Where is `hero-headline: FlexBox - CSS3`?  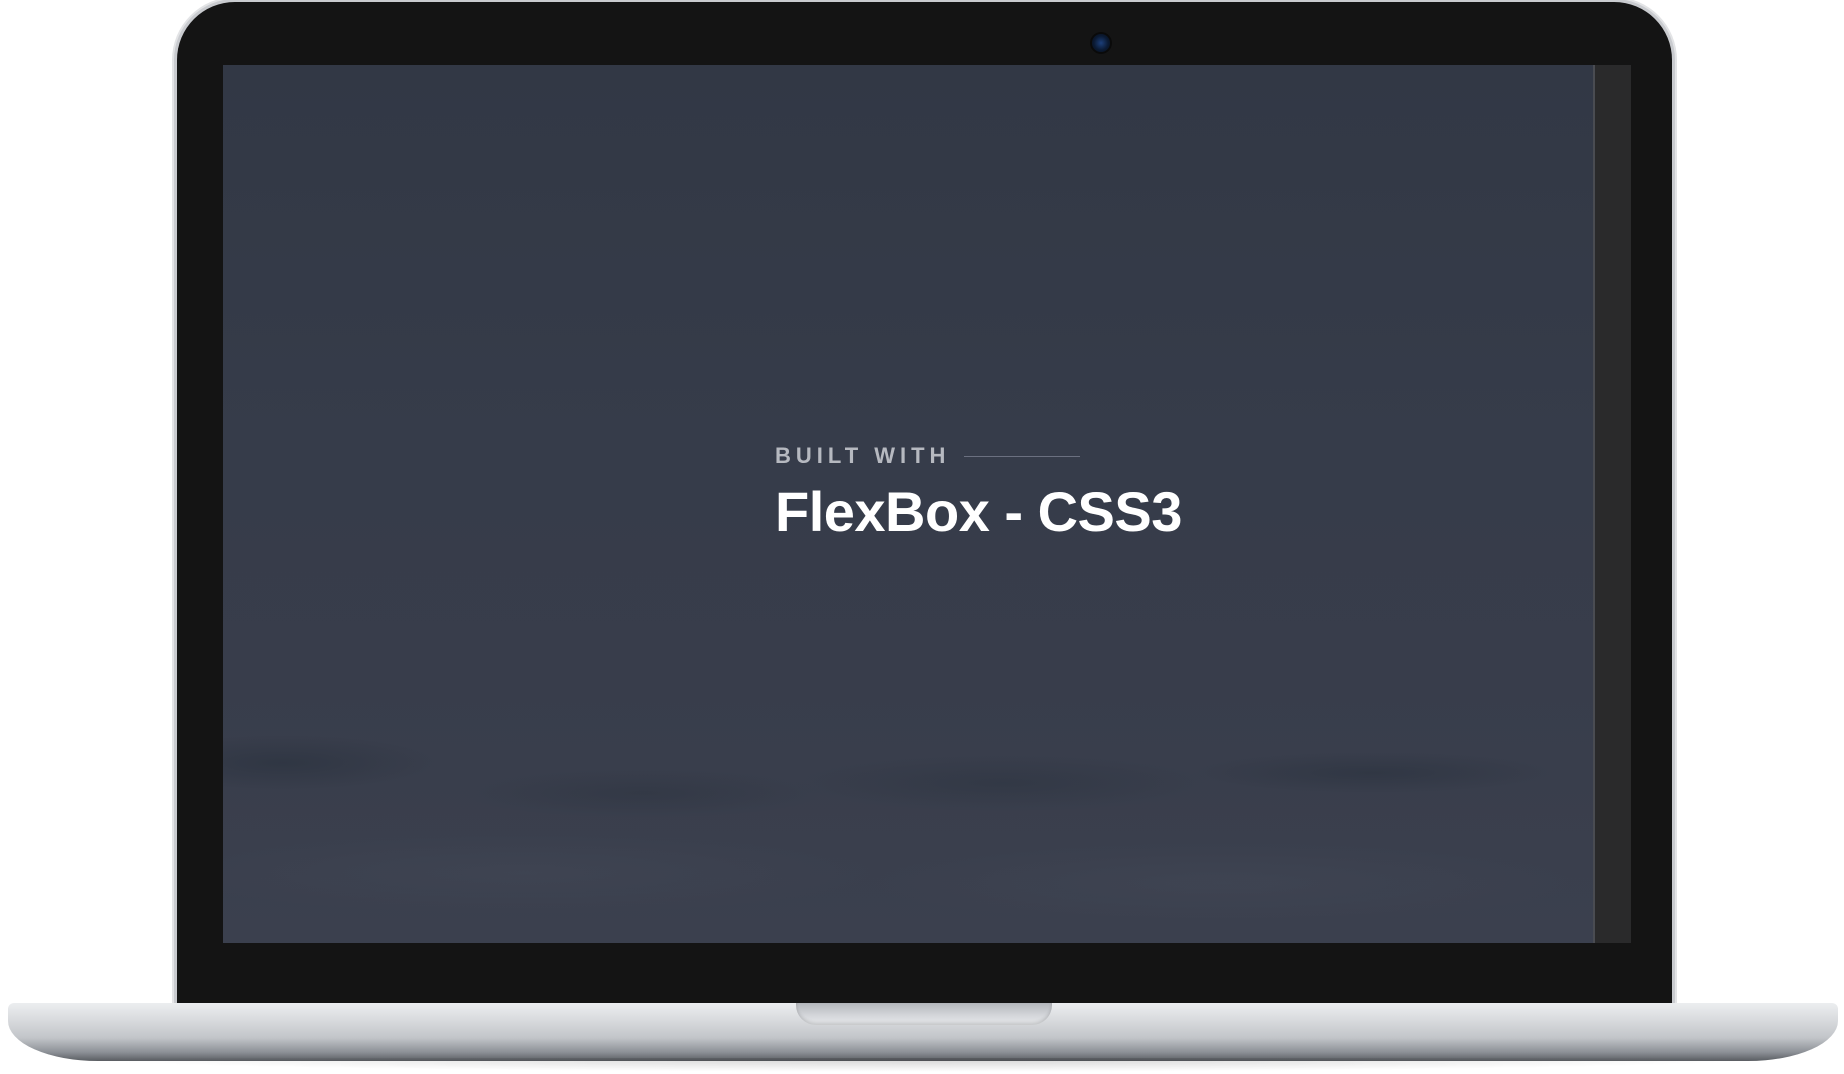
hero-headline: FlexBox - CSS3 is located at coordinates (978, 511).